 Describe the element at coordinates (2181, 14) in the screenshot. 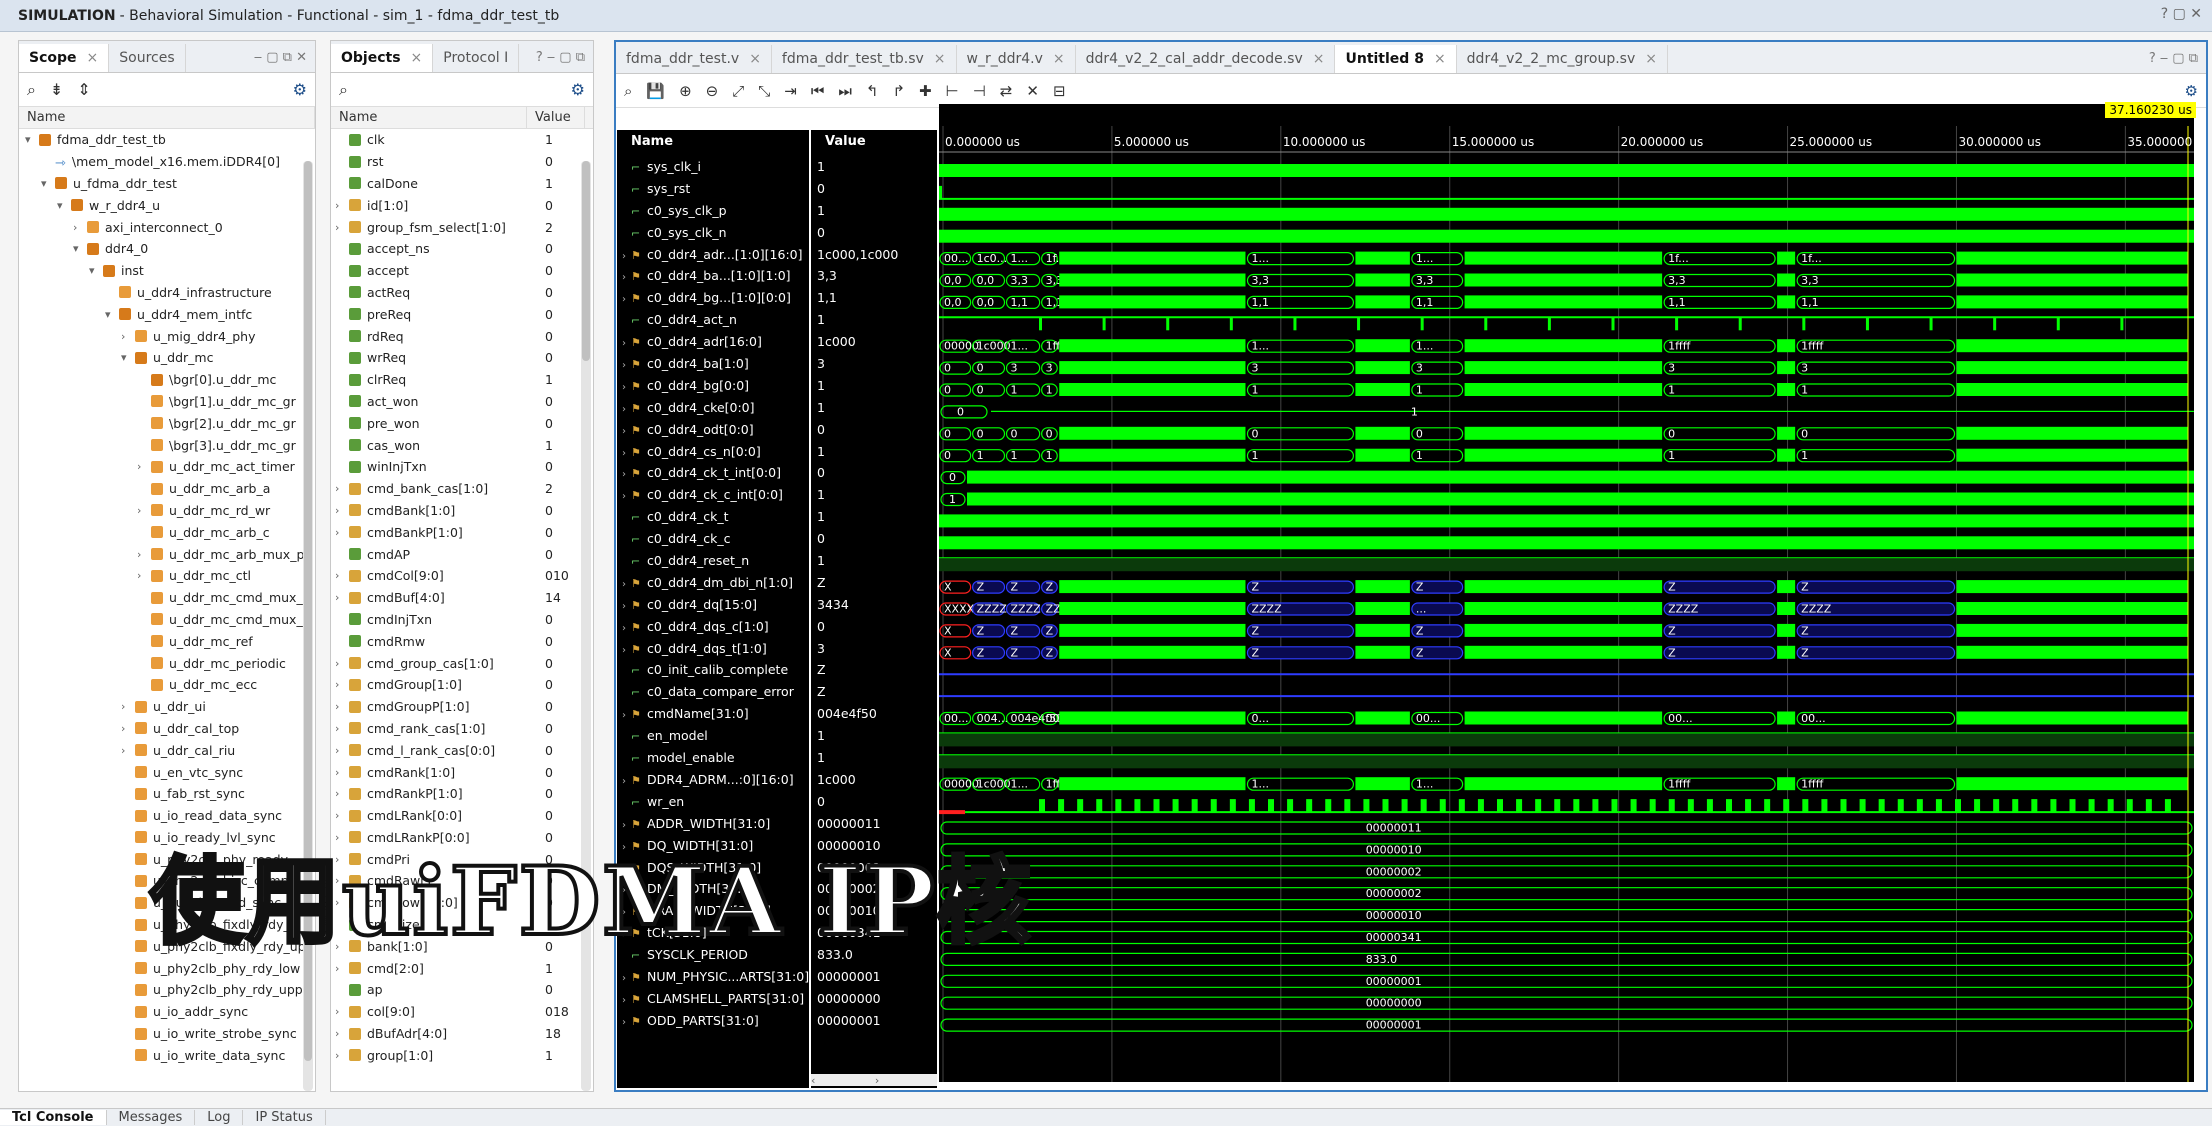

I see `window-controls: ? ▢ ✕` at that location.